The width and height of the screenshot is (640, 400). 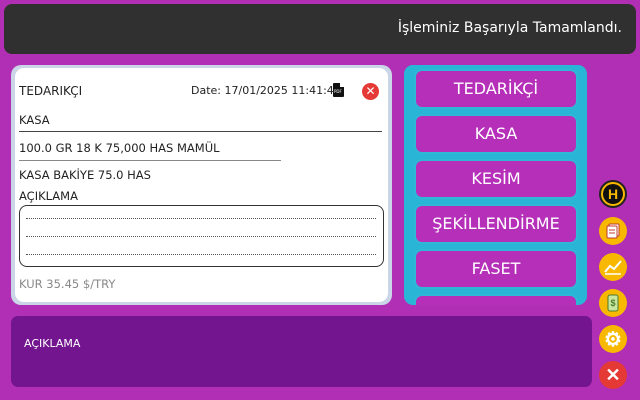 I want to click on receipt-exchange-rate: KUR 35.45 $/TRY, so click(x=67, y=284).